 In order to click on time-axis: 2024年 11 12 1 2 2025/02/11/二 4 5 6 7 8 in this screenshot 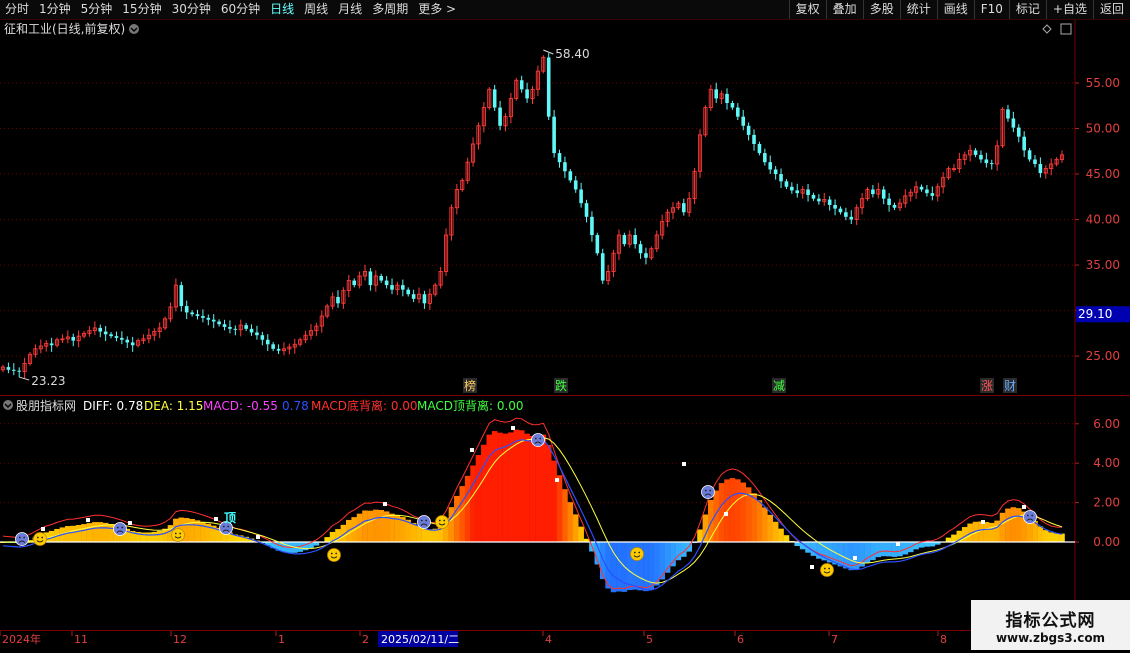, I will do `click(565, 640)`.